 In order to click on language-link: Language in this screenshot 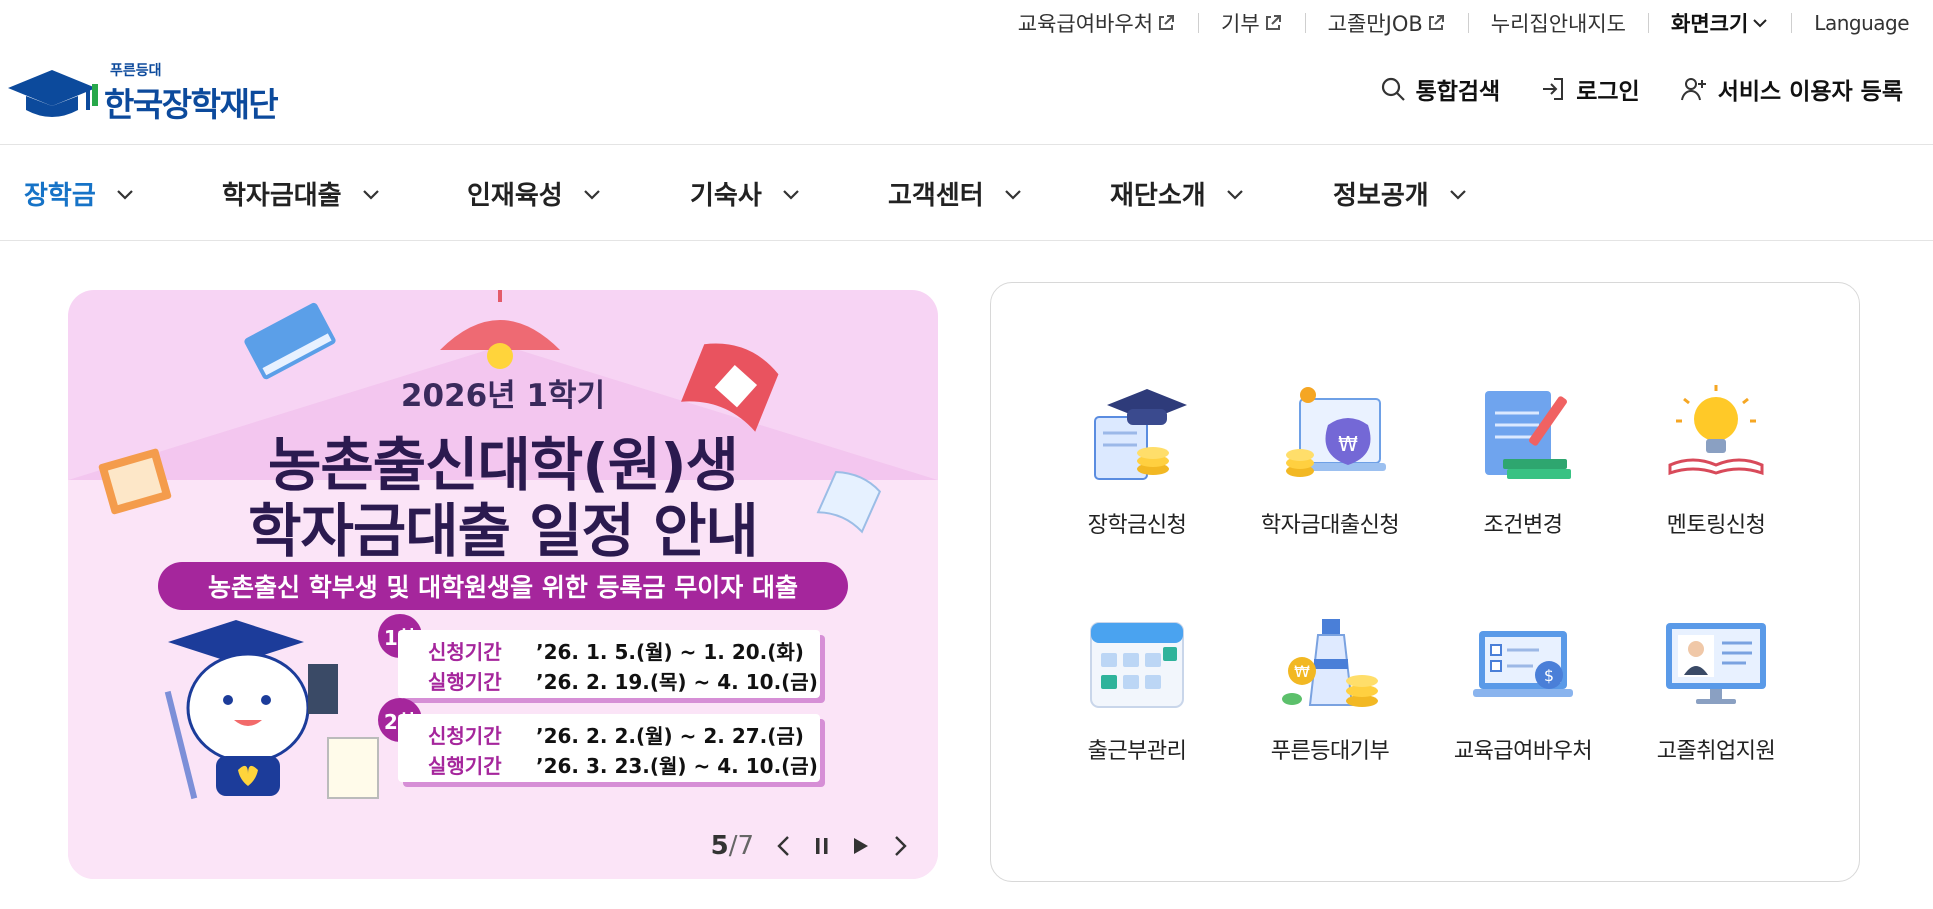, I will do `click(1861, 23)`.